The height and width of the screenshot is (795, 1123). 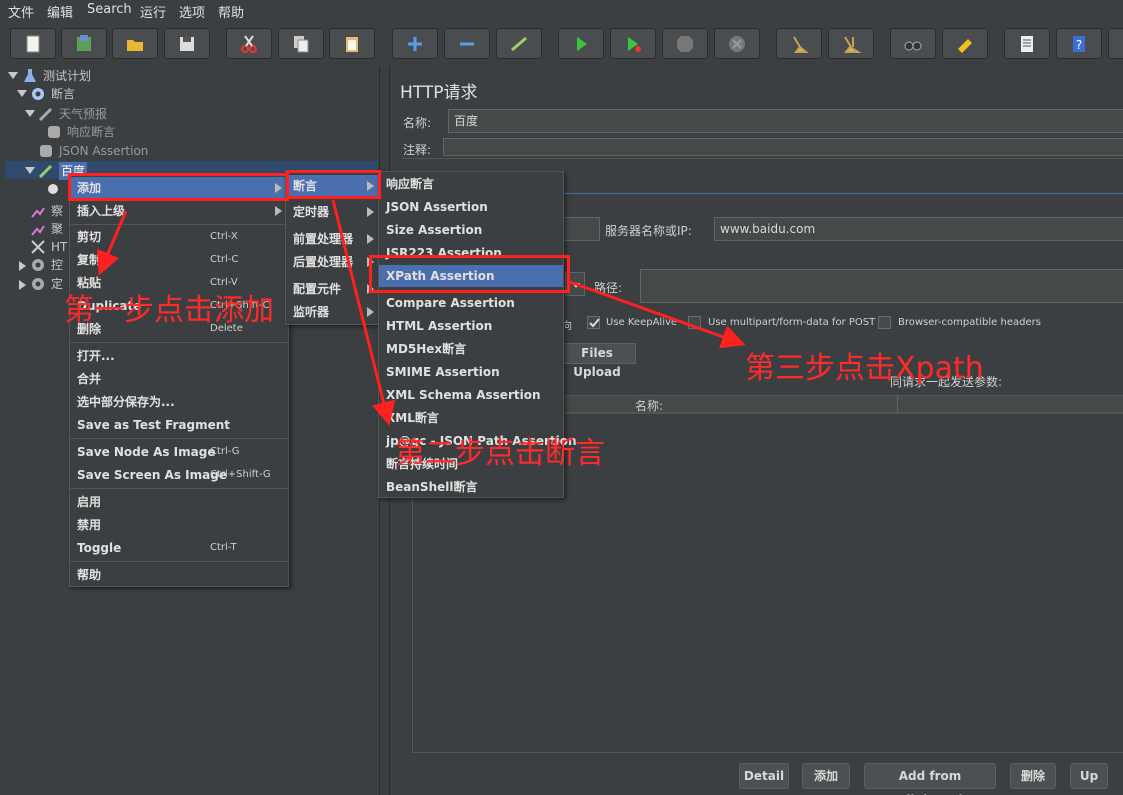 I want to click on path-field, so click(x=881, y=286).